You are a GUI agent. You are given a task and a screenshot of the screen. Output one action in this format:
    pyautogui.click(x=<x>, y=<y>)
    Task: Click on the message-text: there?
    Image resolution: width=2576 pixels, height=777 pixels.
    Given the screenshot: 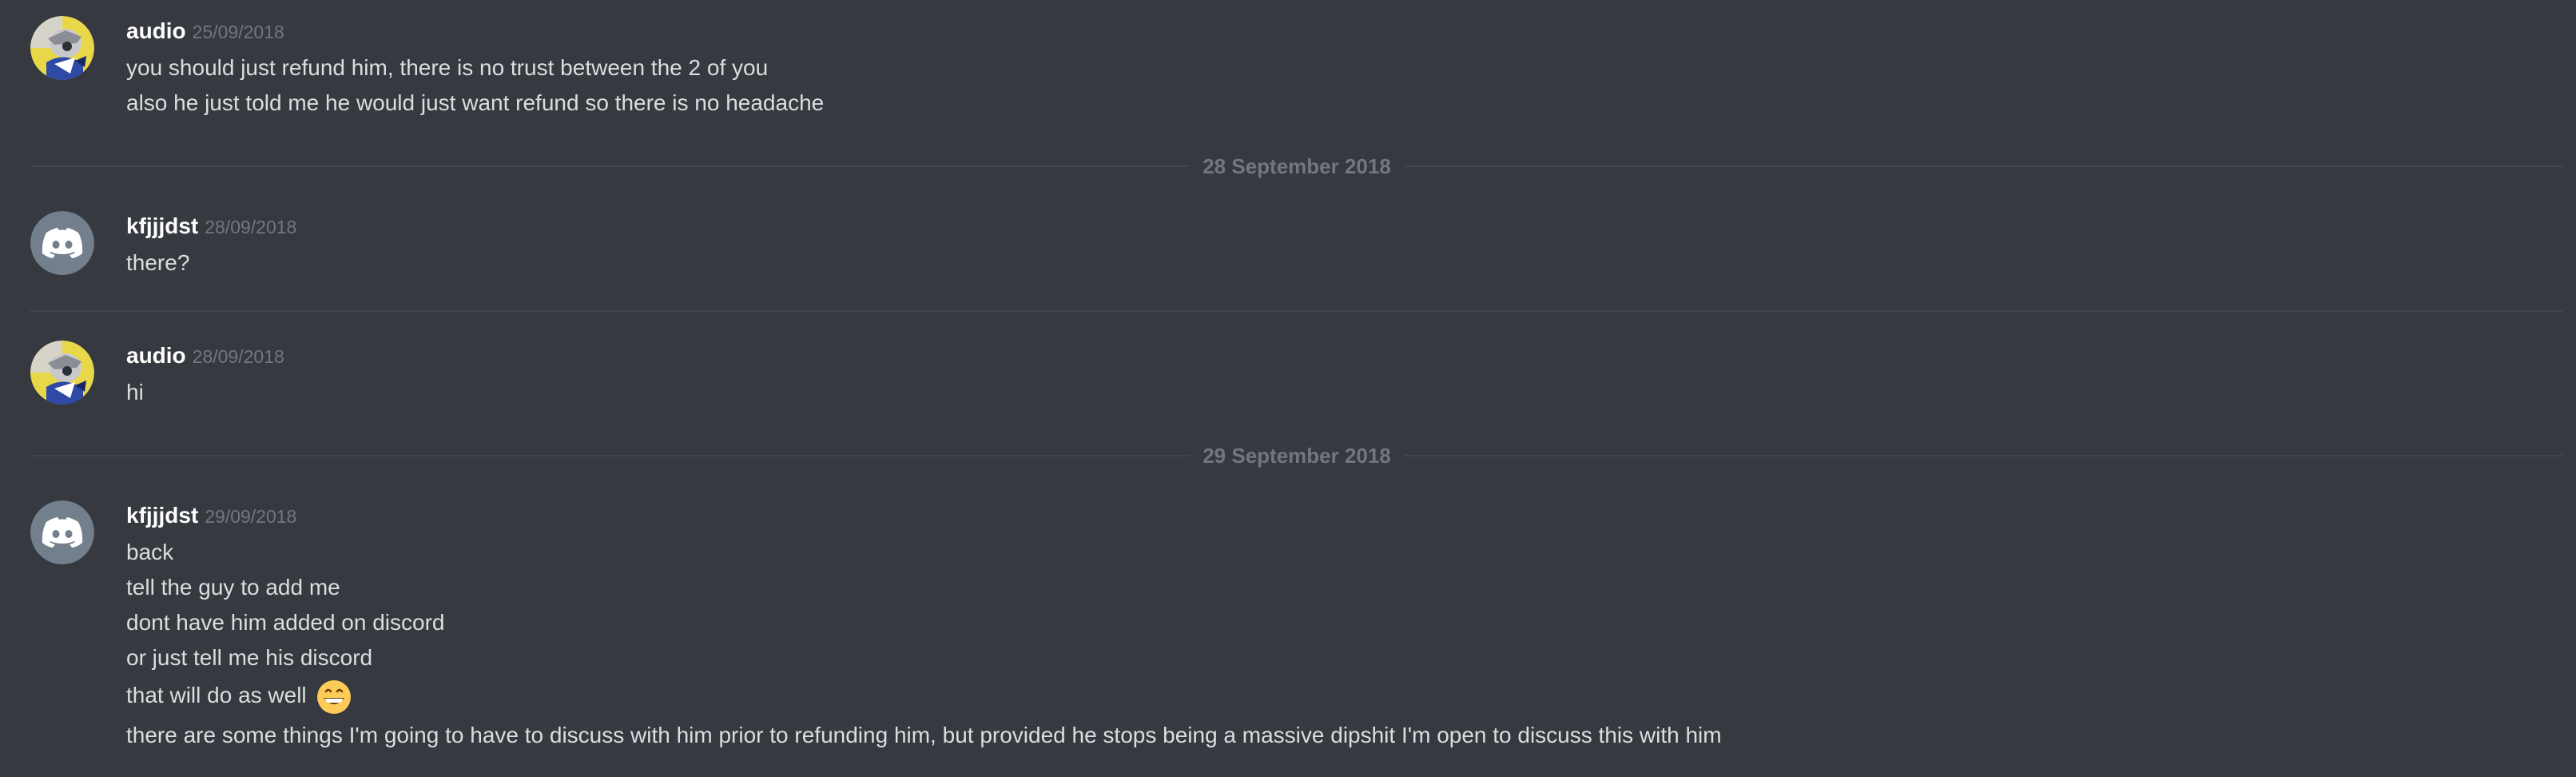 What is the action you would take?
    pyautogui.click(x=158, y=262)
    